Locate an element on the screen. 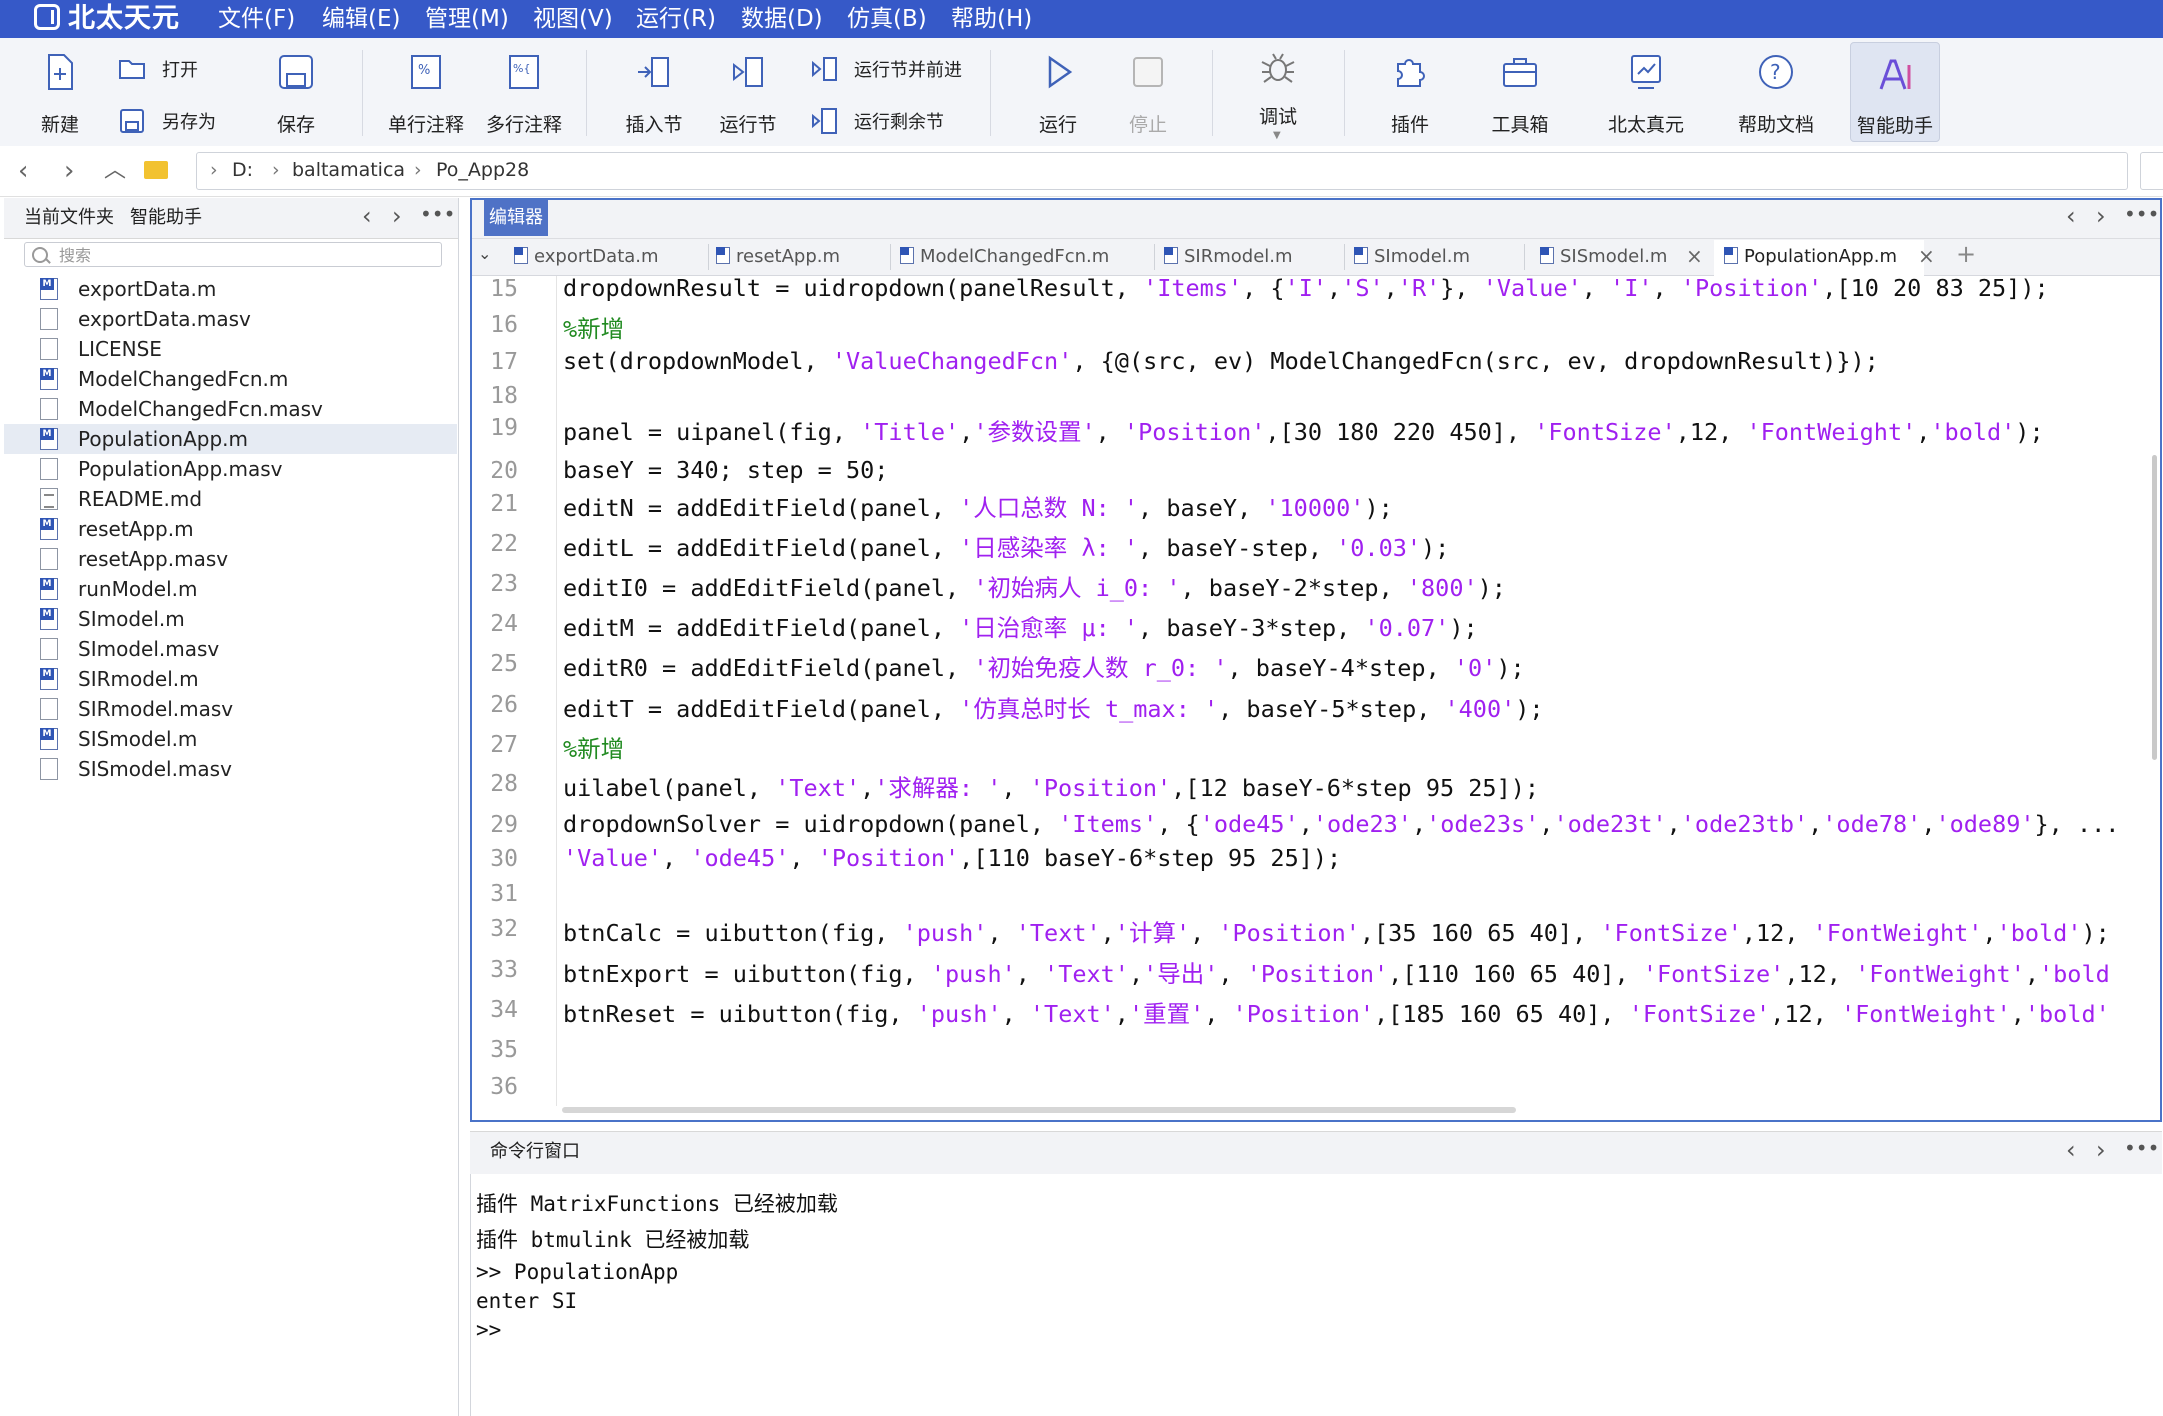 The width and height of the screenshot is (2163, 1416). tab-ModelChangedFcn: ModelChangedFcn.m is located at coordinates (1004, 257).